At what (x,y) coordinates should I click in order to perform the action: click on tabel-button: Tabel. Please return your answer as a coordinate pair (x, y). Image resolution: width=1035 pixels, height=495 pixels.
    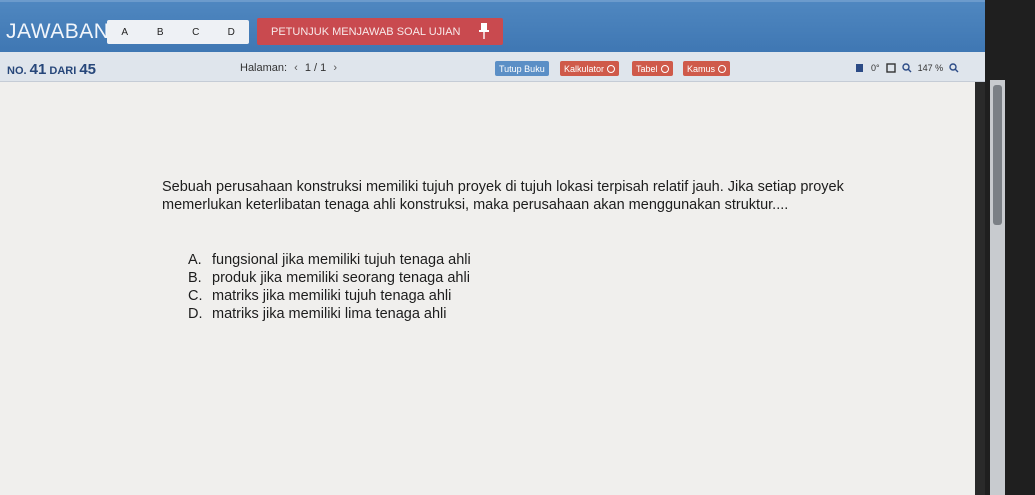
    Looking at the image, I should click on (652, 68).